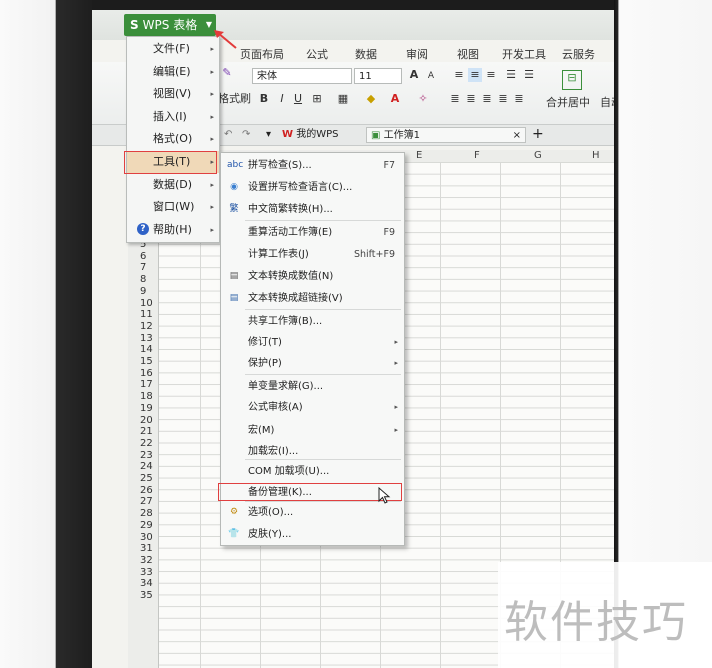 This screenshot has width=712, height=668. Describe the element at coordinates (146, 431) in the screenshot. I see `row-number: 21` at that location.